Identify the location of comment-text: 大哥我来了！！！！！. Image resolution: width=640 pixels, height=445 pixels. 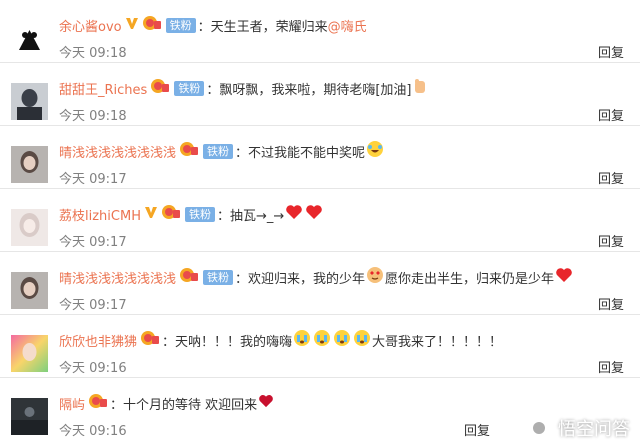
(437, 342).